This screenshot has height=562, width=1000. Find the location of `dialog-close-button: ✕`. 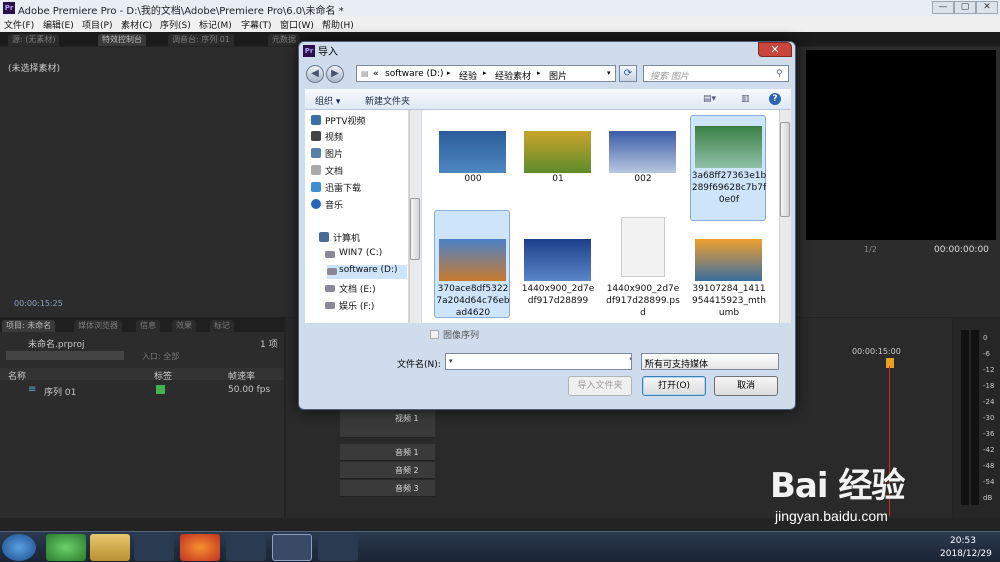

dialog-close-button: ✕ is located at coordinates (775, 49).